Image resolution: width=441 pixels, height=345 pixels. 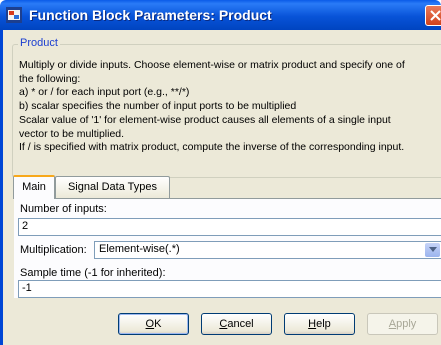 What do you see at coordinates (34, 187) in the screenshot?
I see `tab-main: Main` at bounding box center [34, 187].